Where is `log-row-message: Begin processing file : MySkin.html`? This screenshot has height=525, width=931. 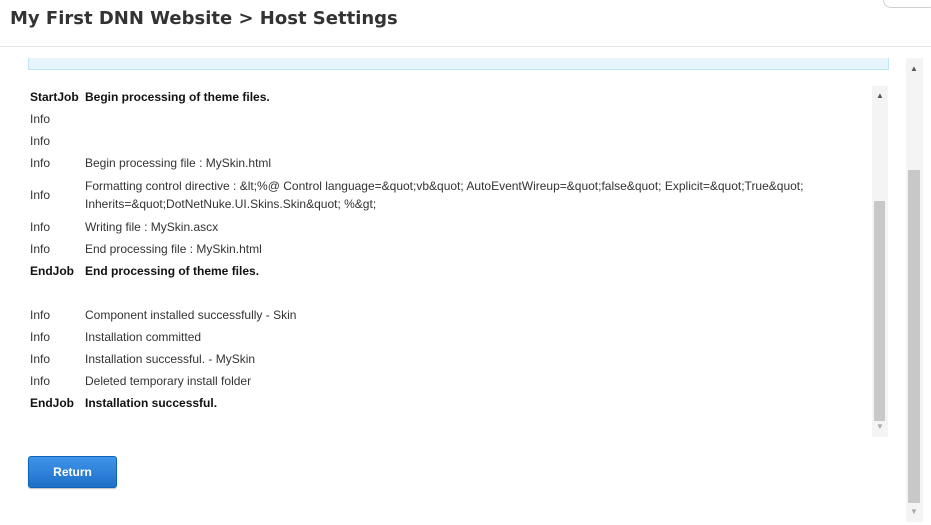 log-row-message: Begin processing file : MySkin.html is located at coordinates (178, 163).